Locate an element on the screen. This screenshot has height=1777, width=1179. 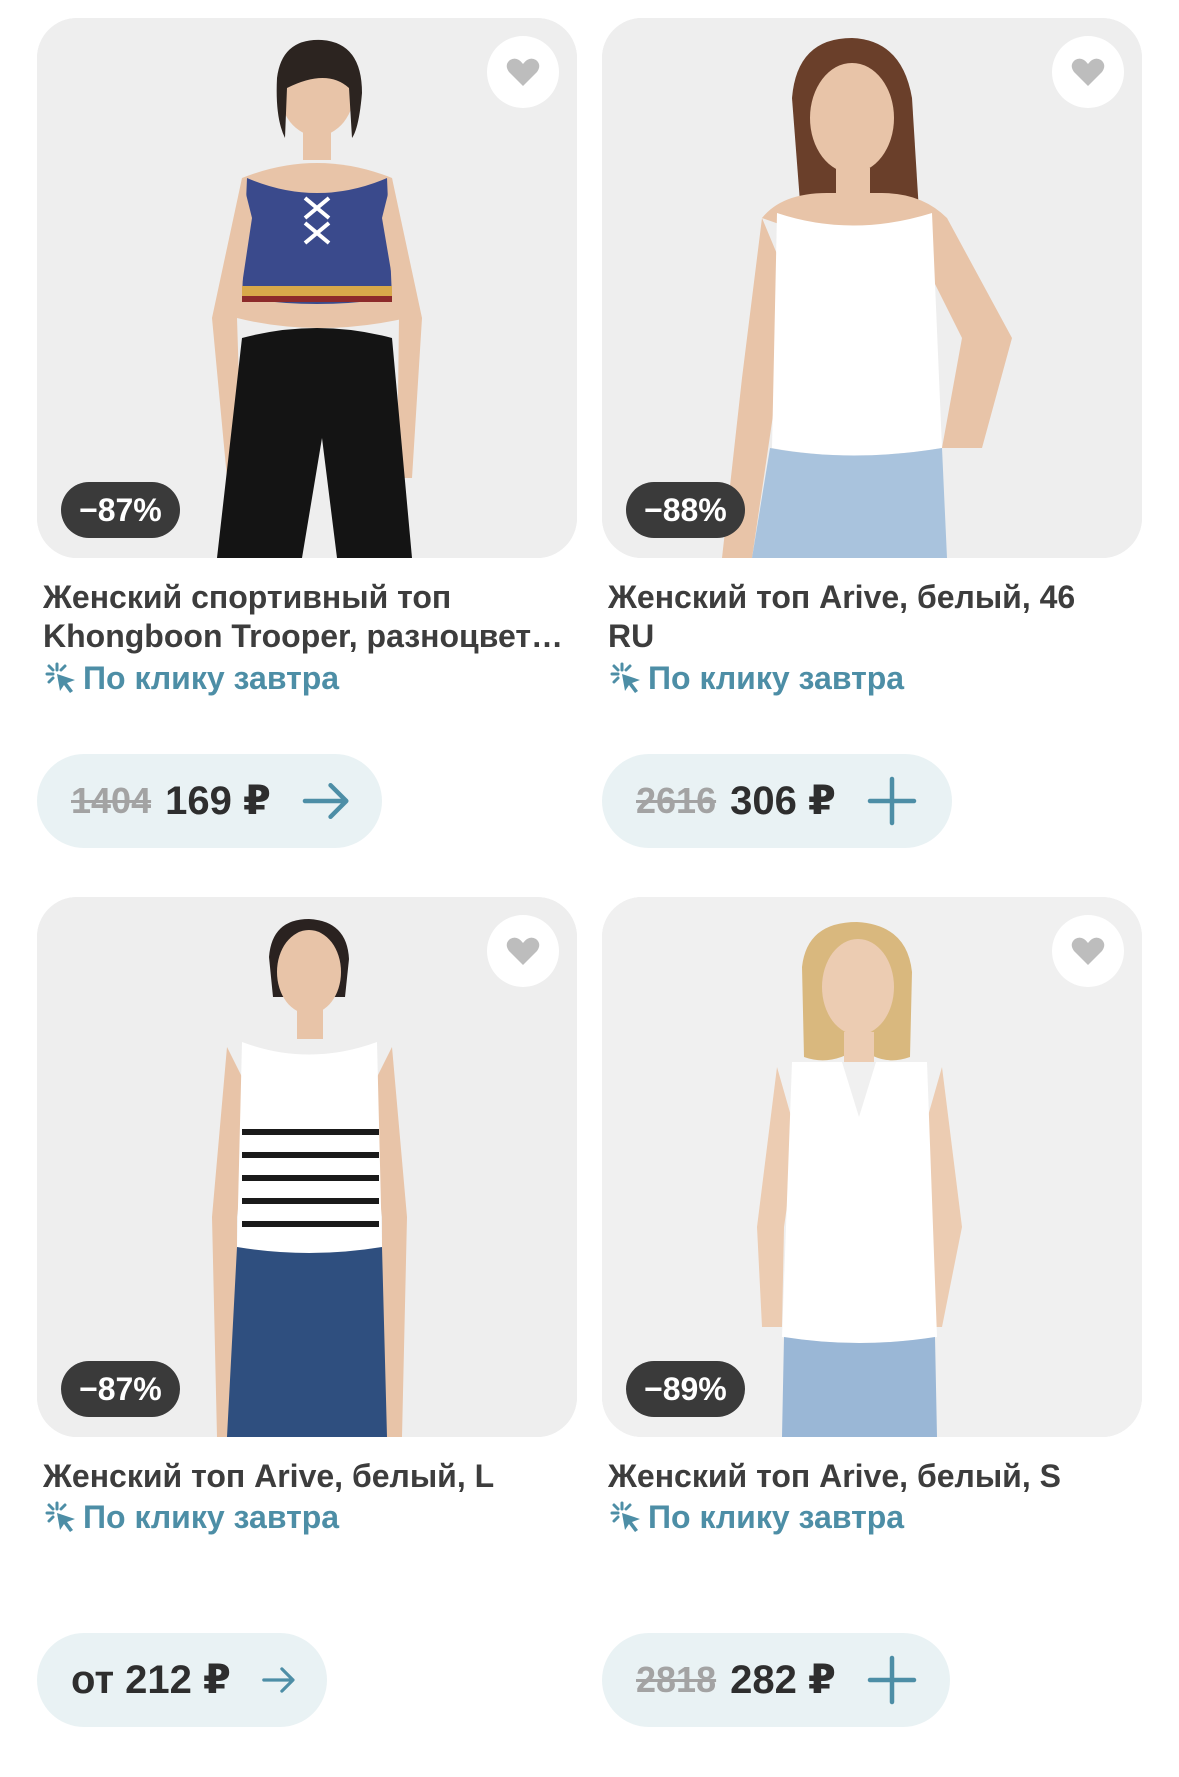
product-title: Женский топ Arive, белый, 46 RU is located at coordinates (873, 617).